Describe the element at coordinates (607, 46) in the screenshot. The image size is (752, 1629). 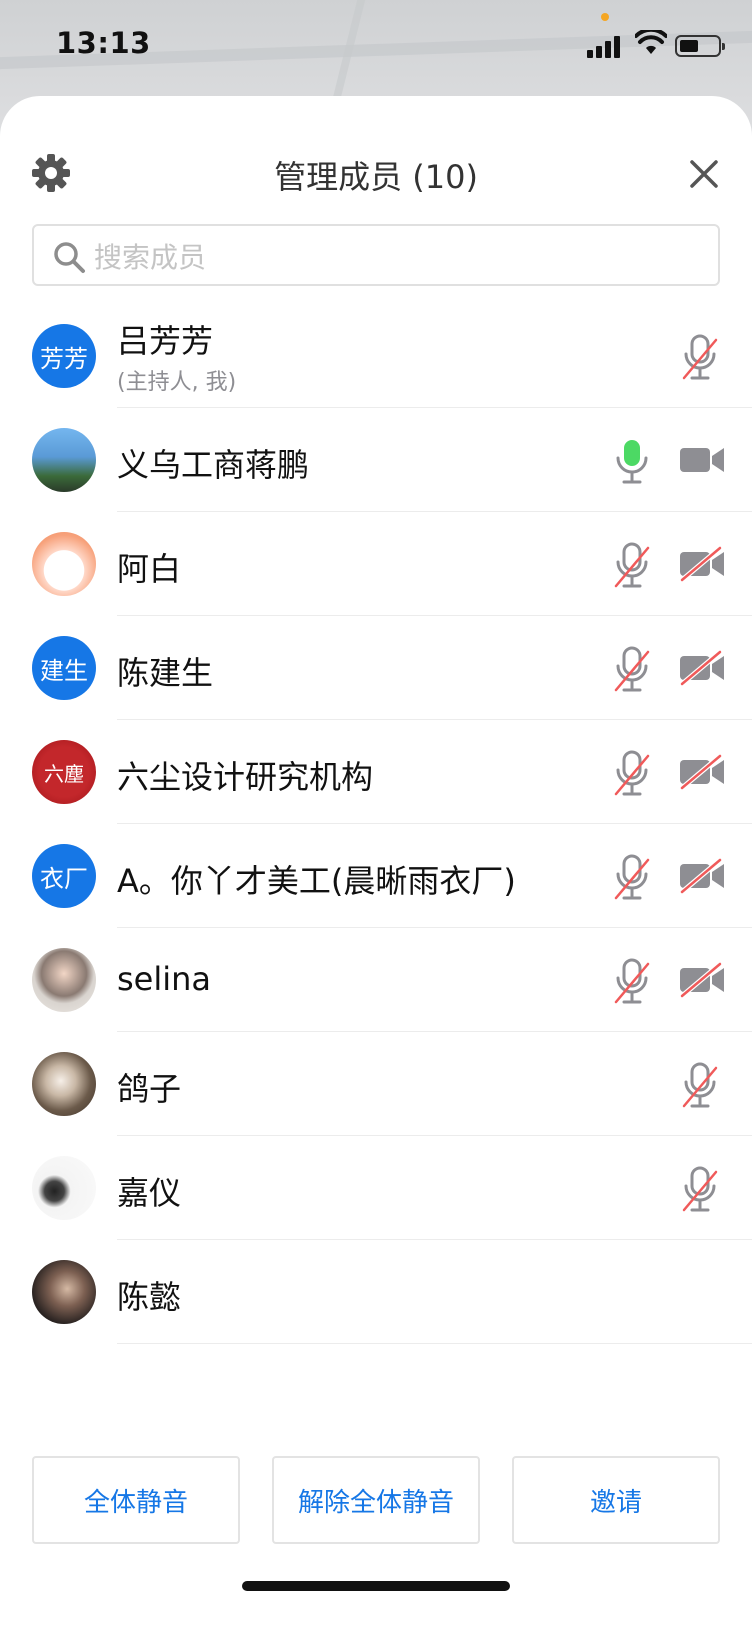
I see `cellular-signal-icon` at that location.